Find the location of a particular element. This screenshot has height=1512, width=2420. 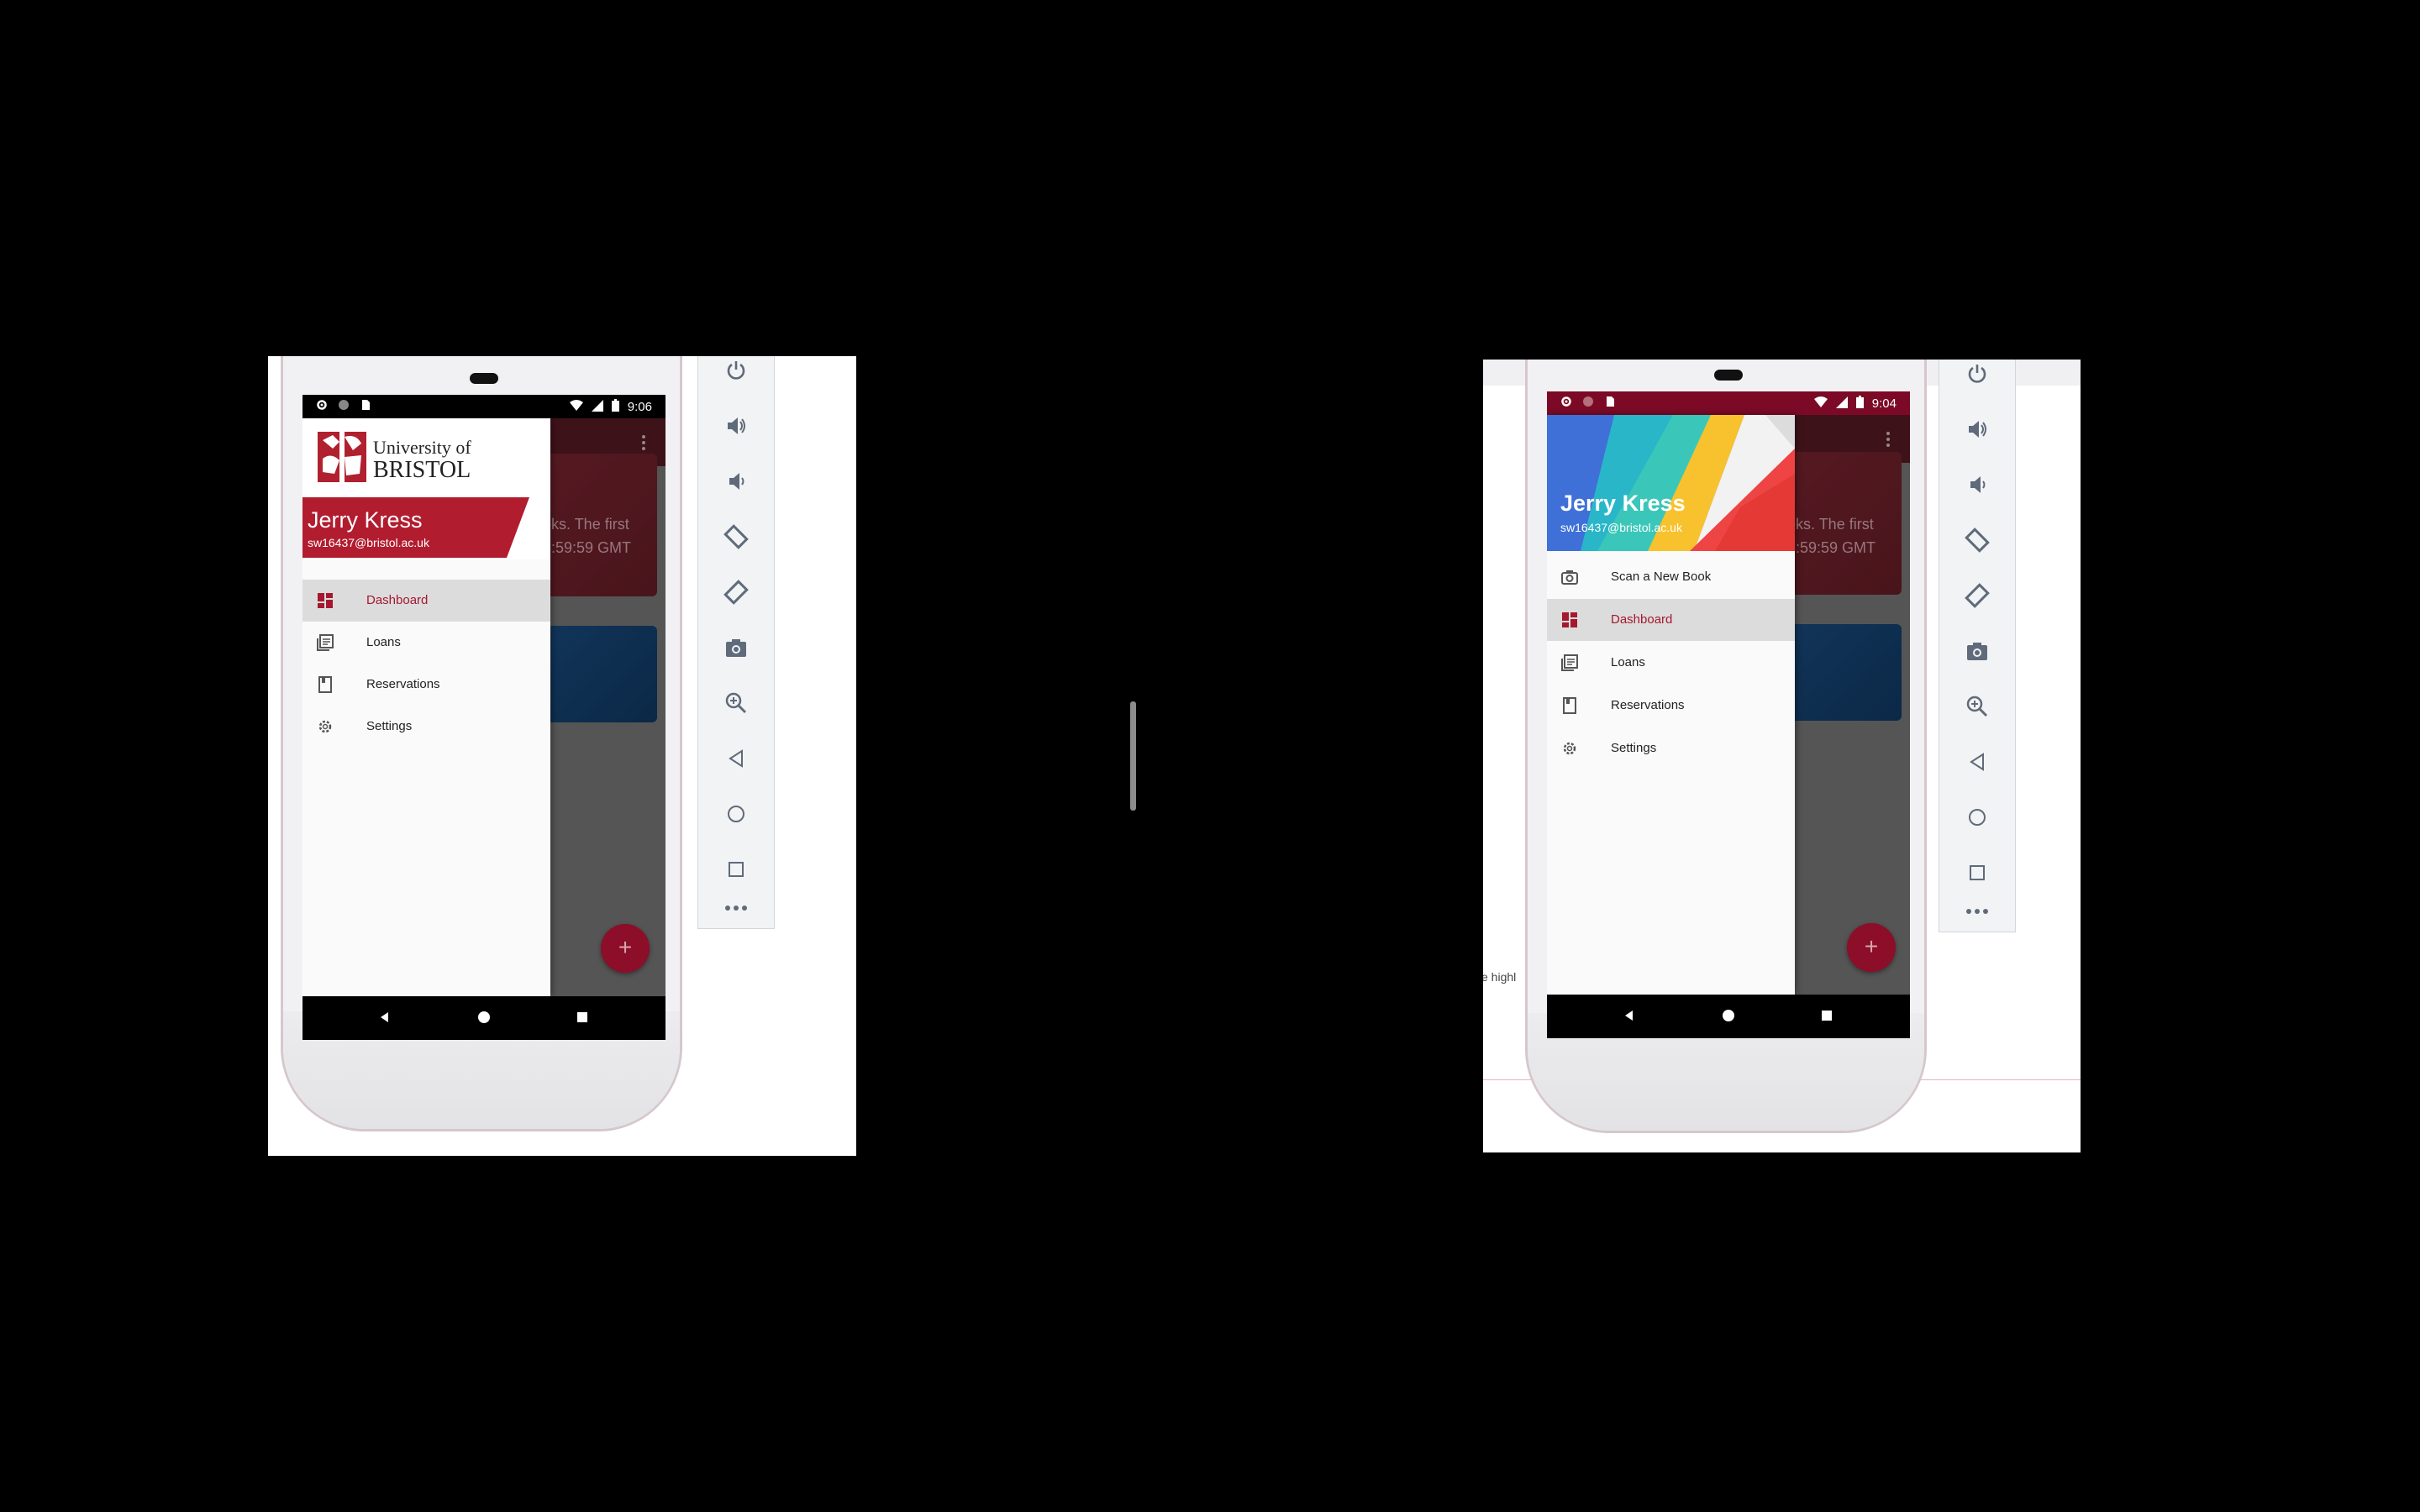

phone-frame: 9:06 oks. The first 3:59:59 GMT ) + is located at coordinates (481, 743).